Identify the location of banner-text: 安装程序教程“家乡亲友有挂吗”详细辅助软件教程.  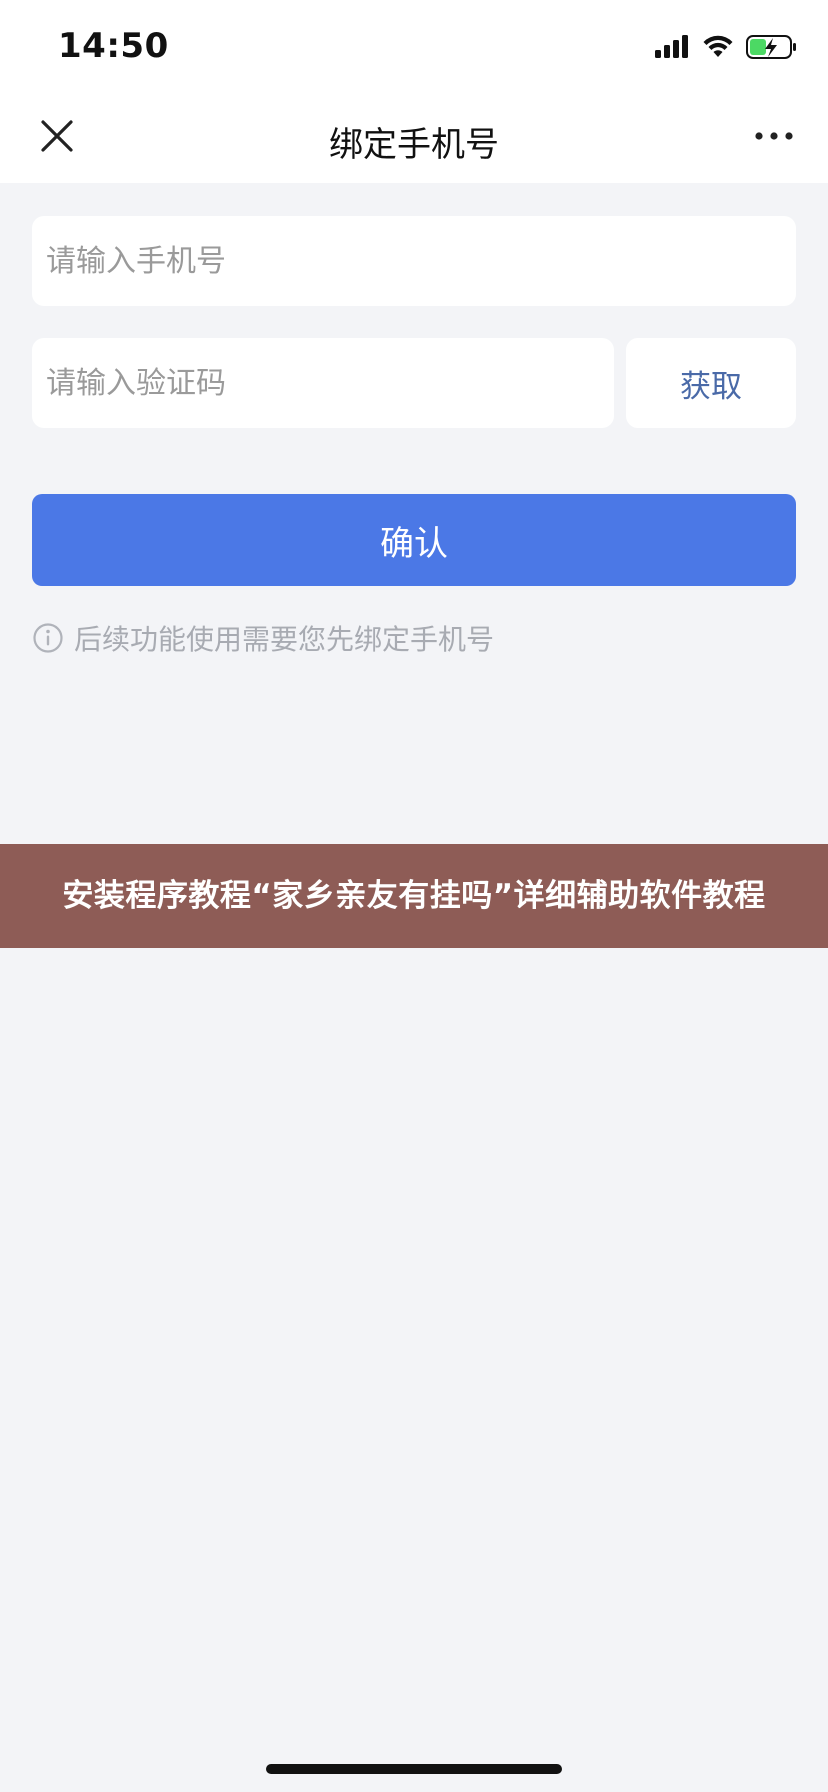
(414, 896).